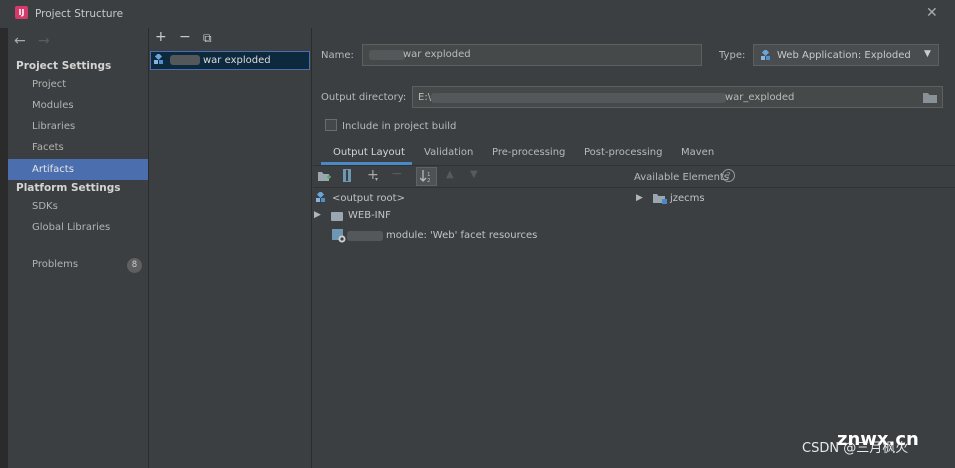  Describe the element at coordinates (369, 215) in the screenshot. I see `tree-item-web-inf: WEB-INF` at that location.